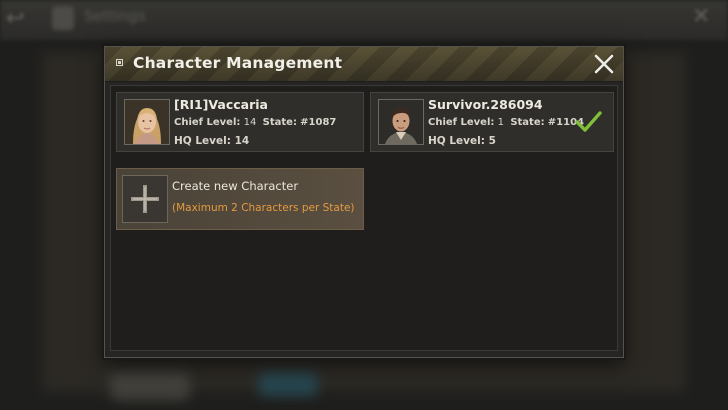 The height and width of the screenshot is (410, 728). I want to click on hq-level: HQ Level: 14, so click(211, 141).